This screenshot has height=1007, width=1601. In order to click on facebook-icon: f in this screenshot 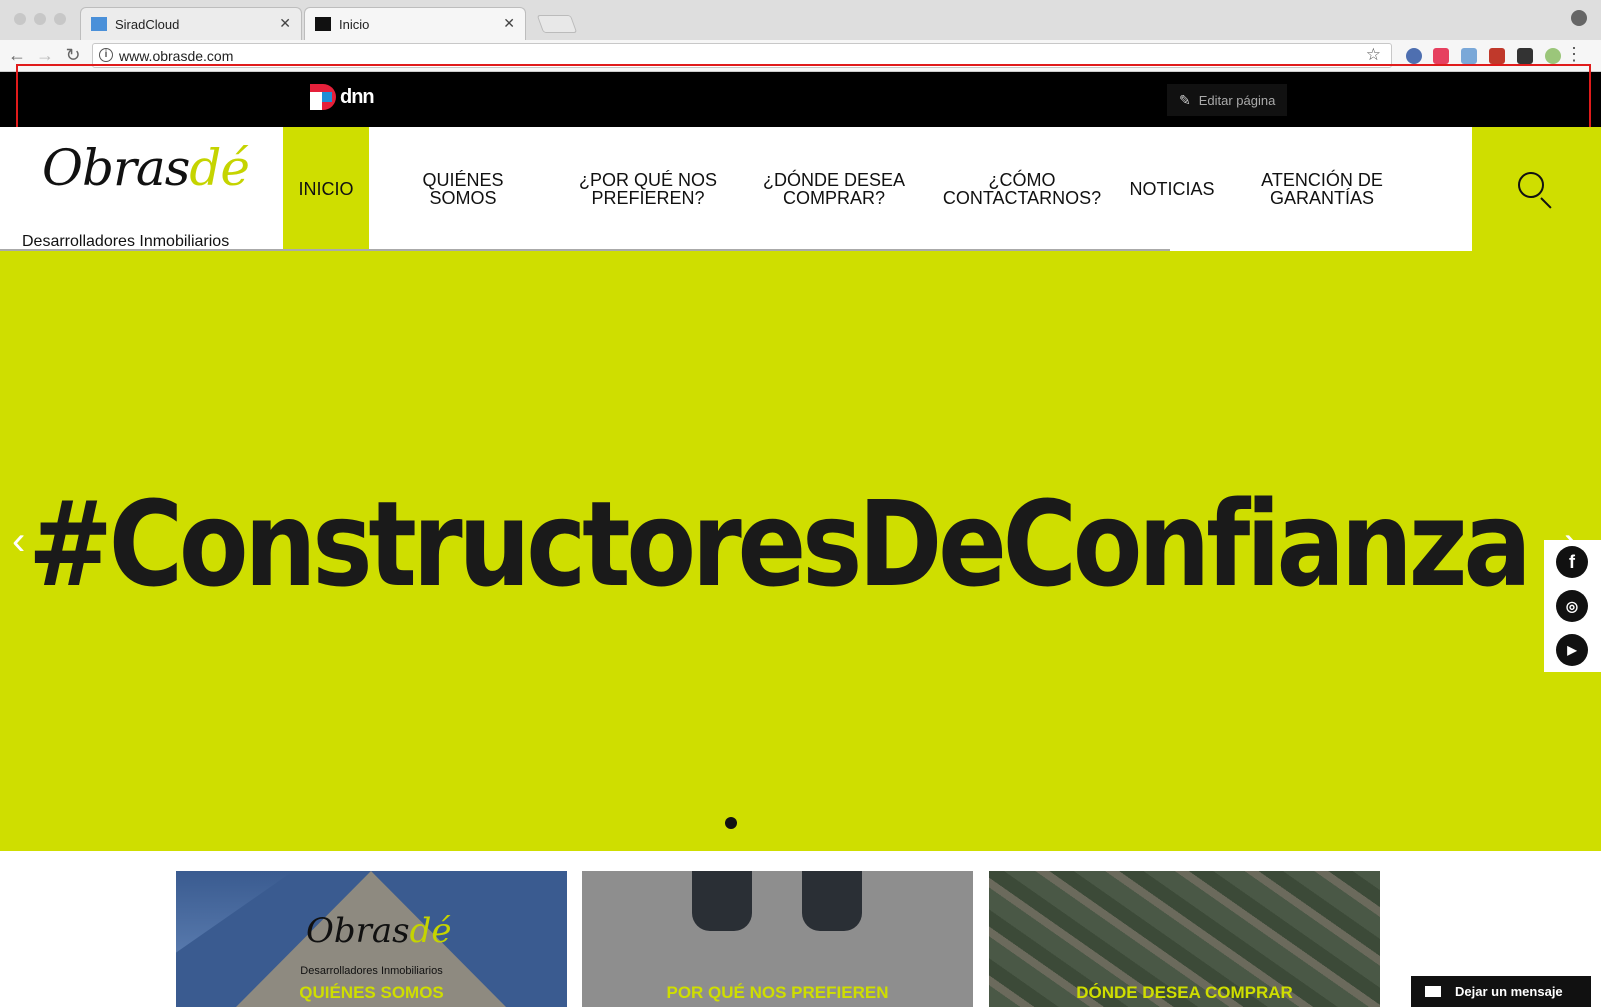, I will do `click(1572, 562)`.